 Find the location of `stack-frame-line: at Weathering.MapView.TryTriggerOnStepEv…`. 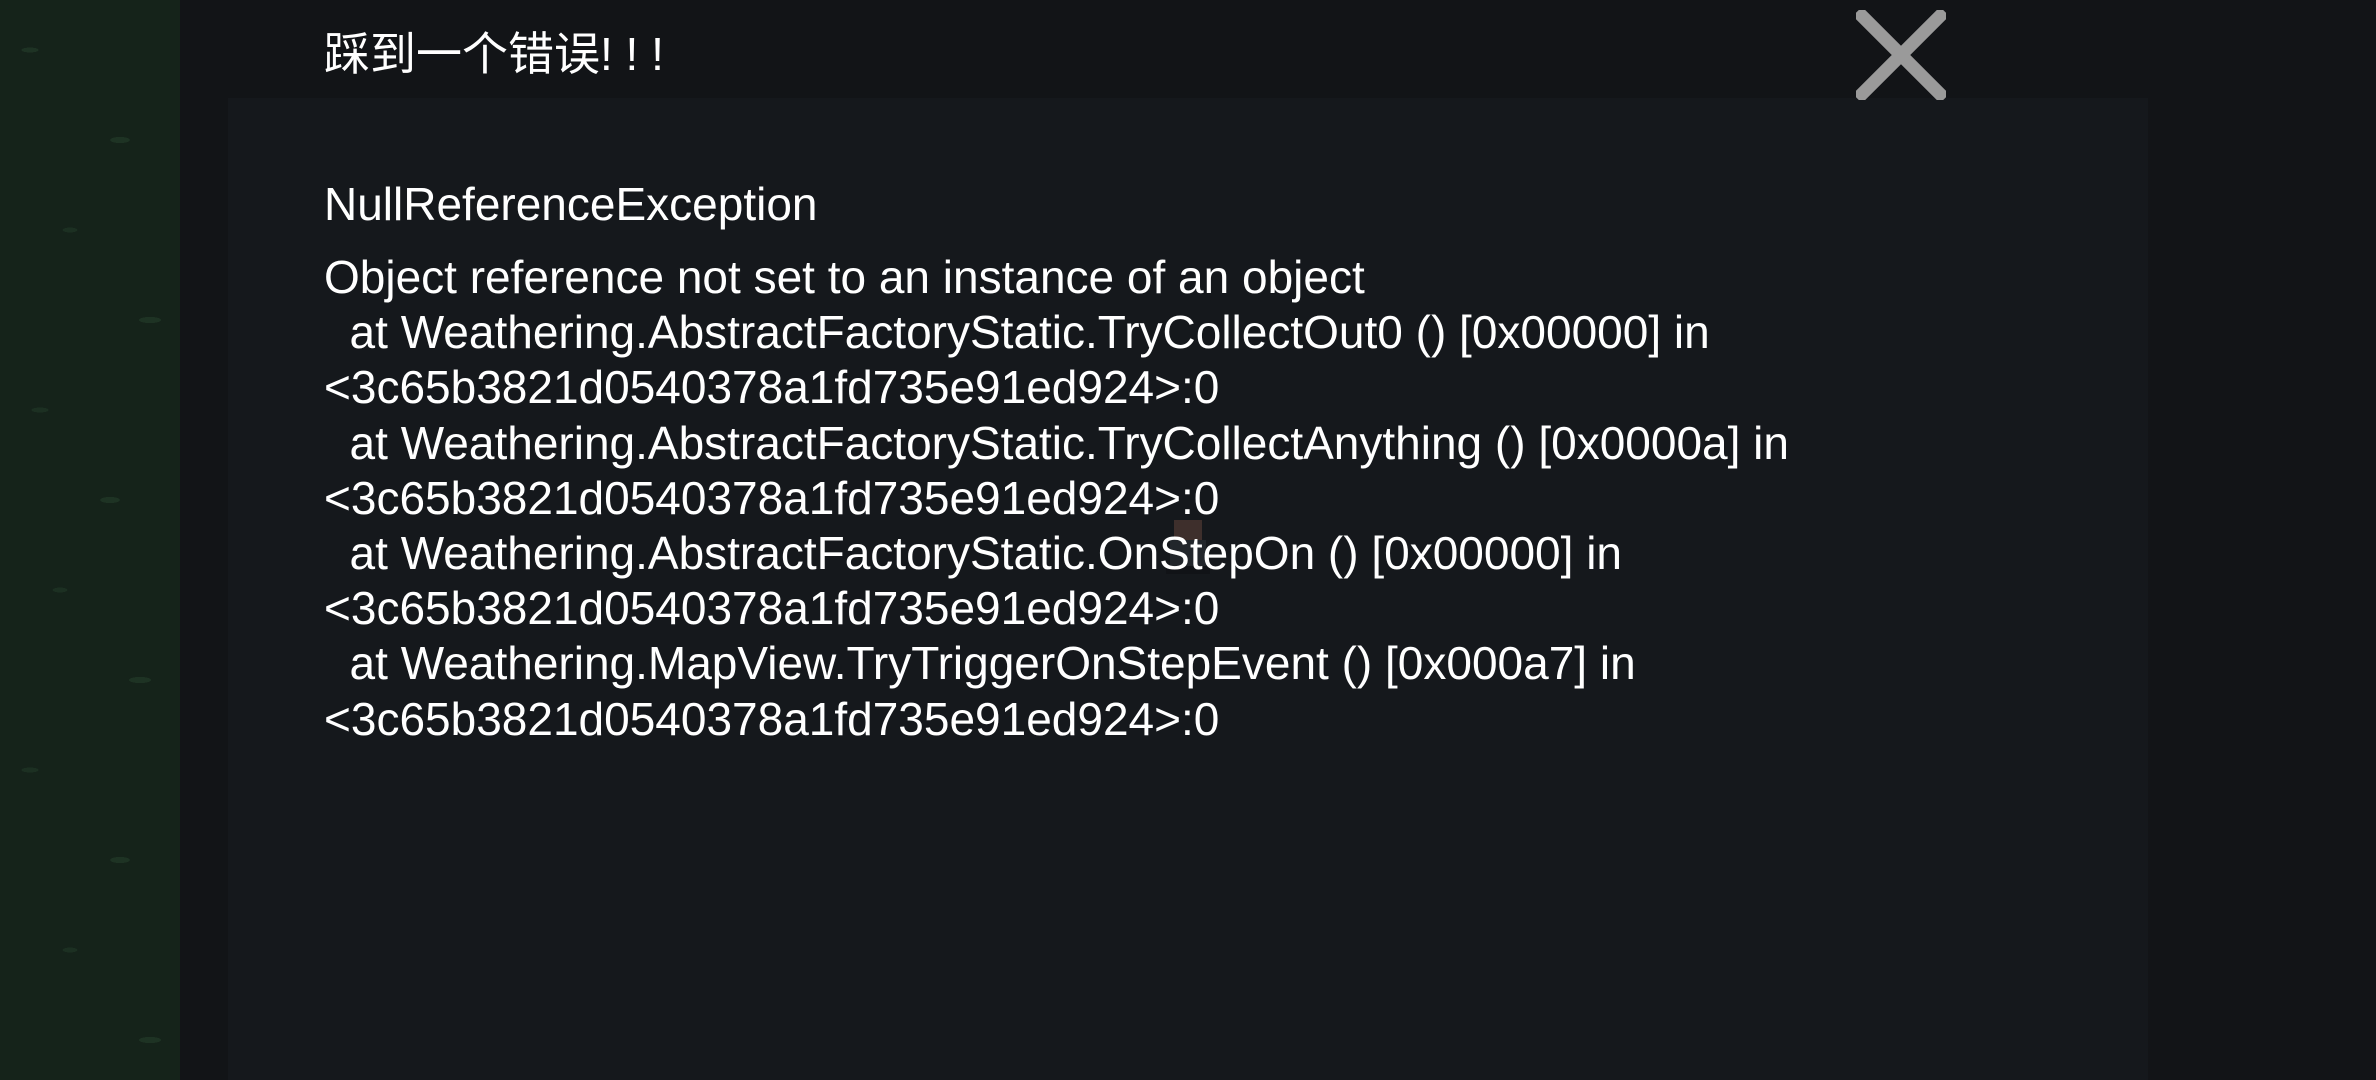

stack-frame-line: at Weathering.MapView.TryTriggerOnStepEv… is located at coordinates (980, 663).